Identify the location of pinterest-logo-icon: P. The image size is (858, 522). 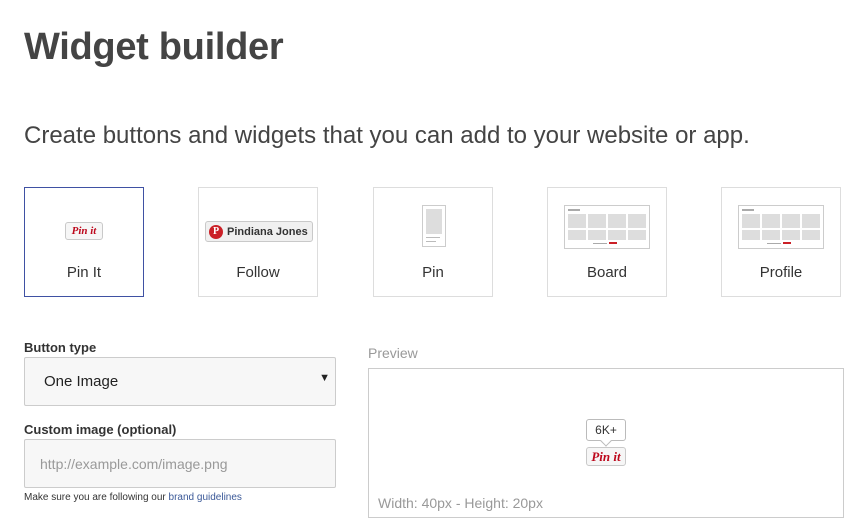
(216, 231).